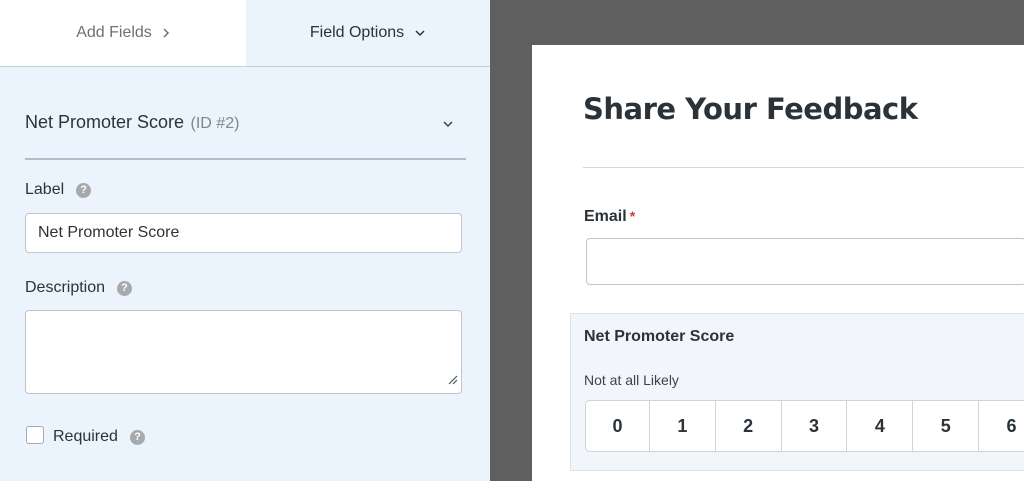 The width and height of the screenshot is (1024, 481). What do you see at coordinates (357, 32) in the screenshot?
I see `tab-field-options-label: Field Options` at bounding box center [357, 32].